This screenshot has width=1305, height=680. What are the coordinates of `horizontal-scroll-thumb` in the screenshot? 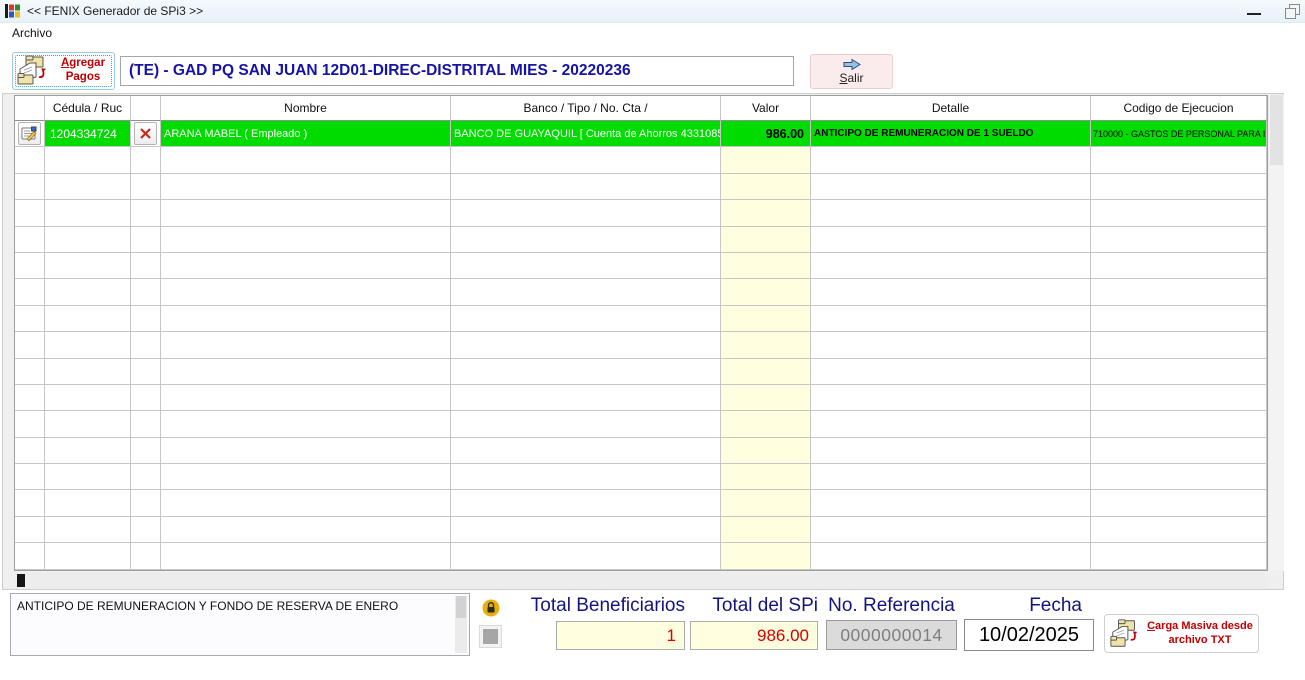 It's located at (21, 580).